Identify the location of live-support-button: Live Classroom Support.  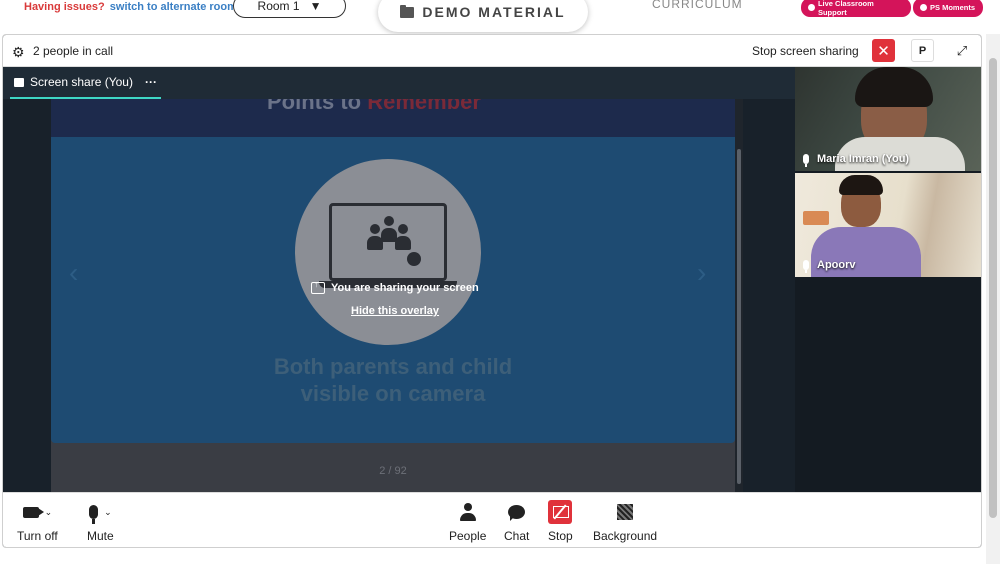
(856, 8).